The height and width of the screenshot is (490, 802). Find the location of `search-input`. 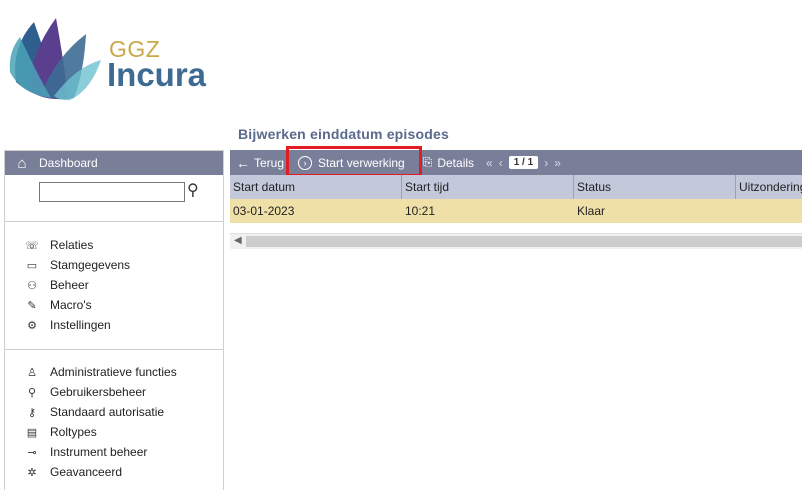

search-input is located at coordinates (112, 192).